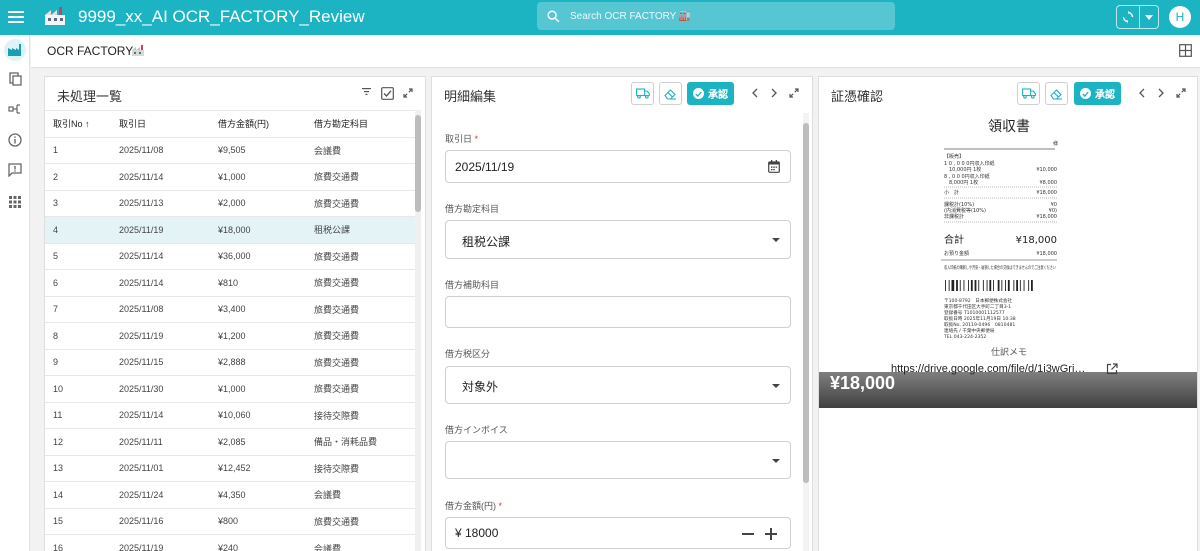  What do you see at coordinates (1180, 17) in the screenshot?
I see `avatar: H` at bounding box center [1180, 17].